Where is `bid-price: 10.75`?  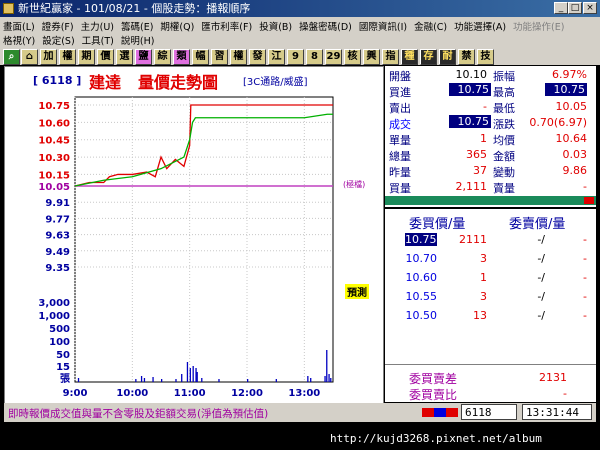 bid-price: 10.75 is located at coordinates (421, 239).